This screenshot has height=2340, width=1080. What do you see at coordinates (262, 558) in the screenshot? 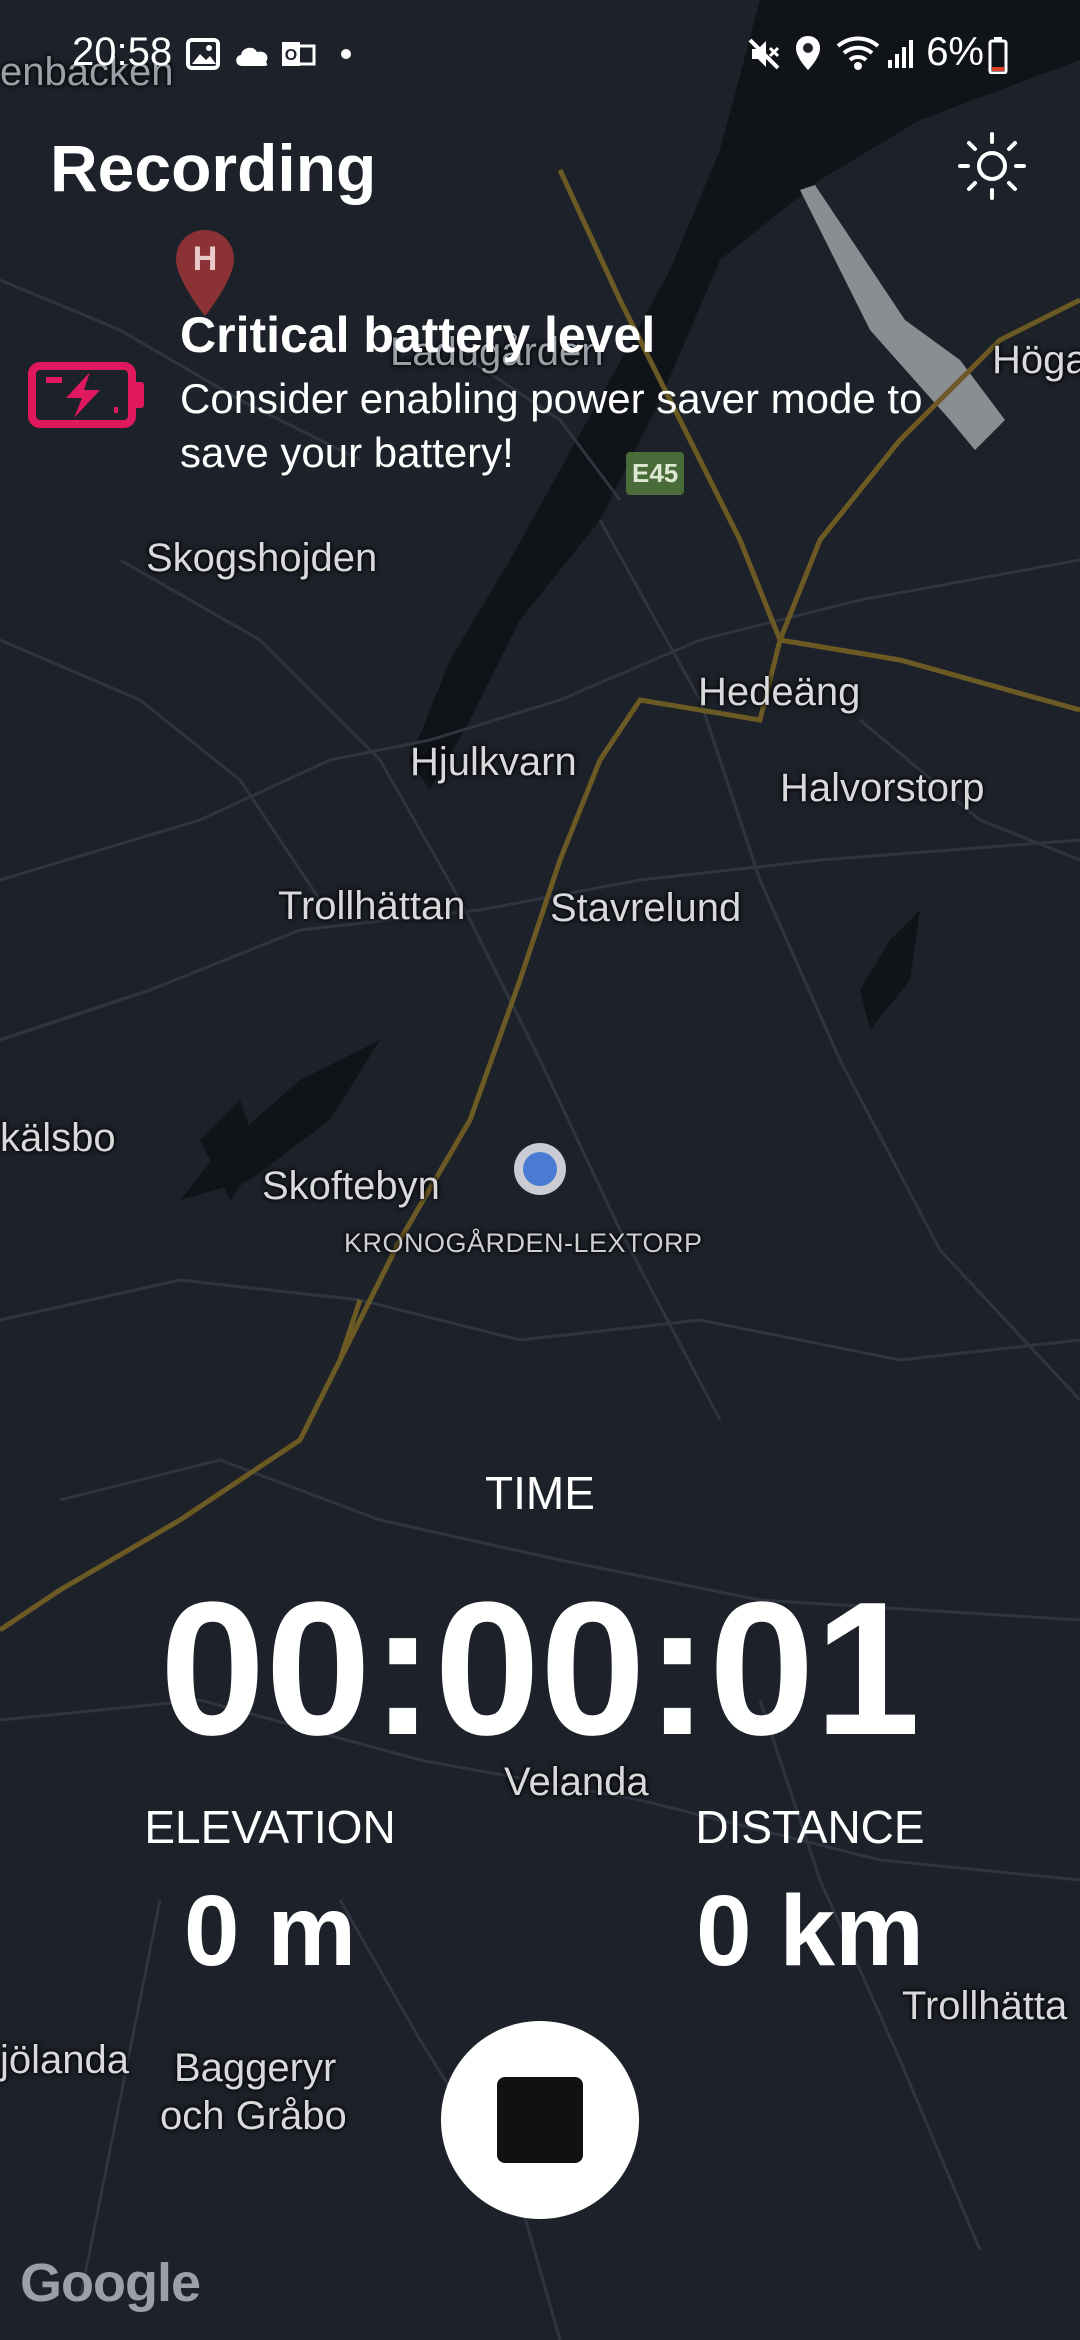
I see `map-label-skogshojden: Skogshojden` at bounding box center [262, 558].